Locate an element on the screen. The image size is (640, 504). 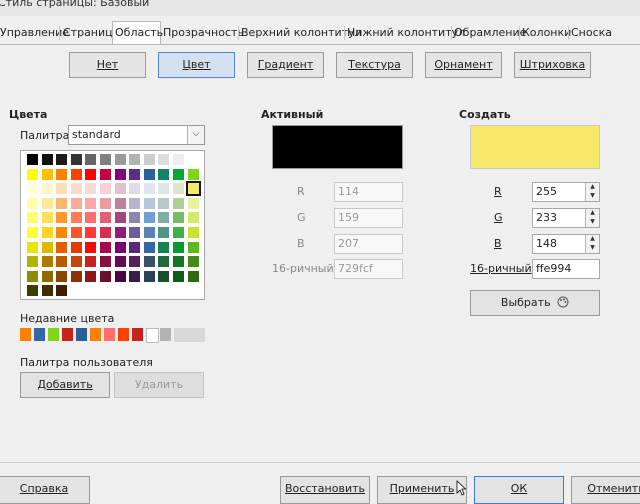
new-r-spinbox: 255 ▲ ▼ is located at coordinates (566, 192).